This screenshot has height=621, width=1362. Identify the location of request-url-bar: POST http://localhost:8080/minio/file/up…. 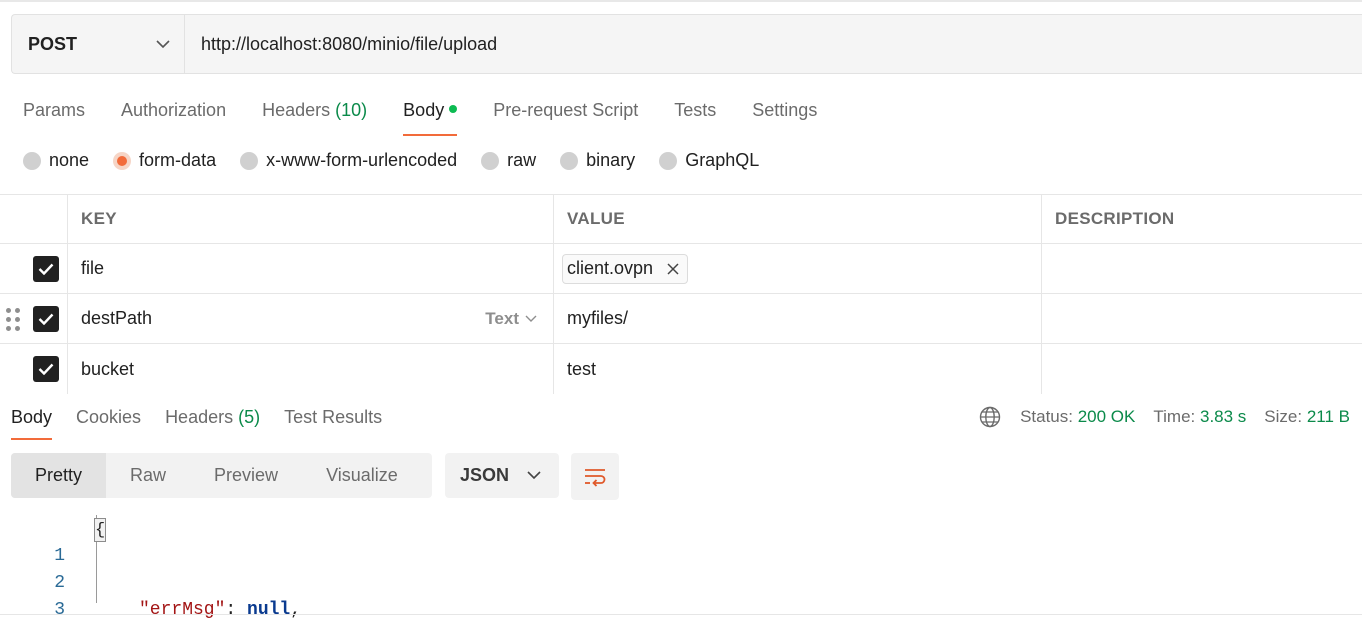
(686, 44).